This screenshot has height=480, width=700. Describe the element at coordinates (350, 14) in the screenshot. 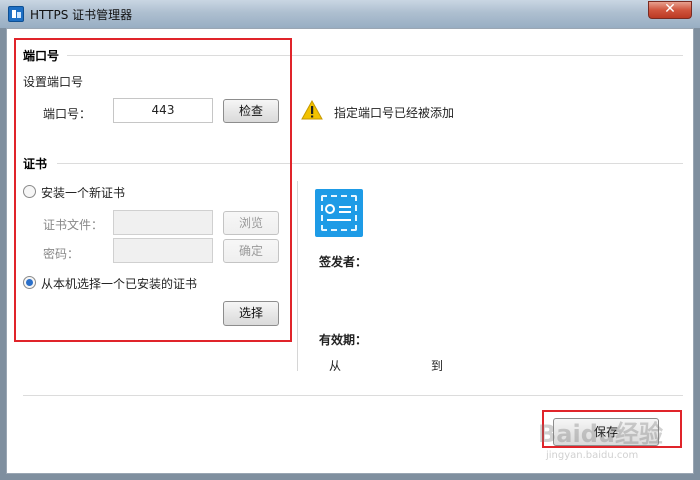

I see `title-bar: HTTPS 证书管理器 ✕` at that location.